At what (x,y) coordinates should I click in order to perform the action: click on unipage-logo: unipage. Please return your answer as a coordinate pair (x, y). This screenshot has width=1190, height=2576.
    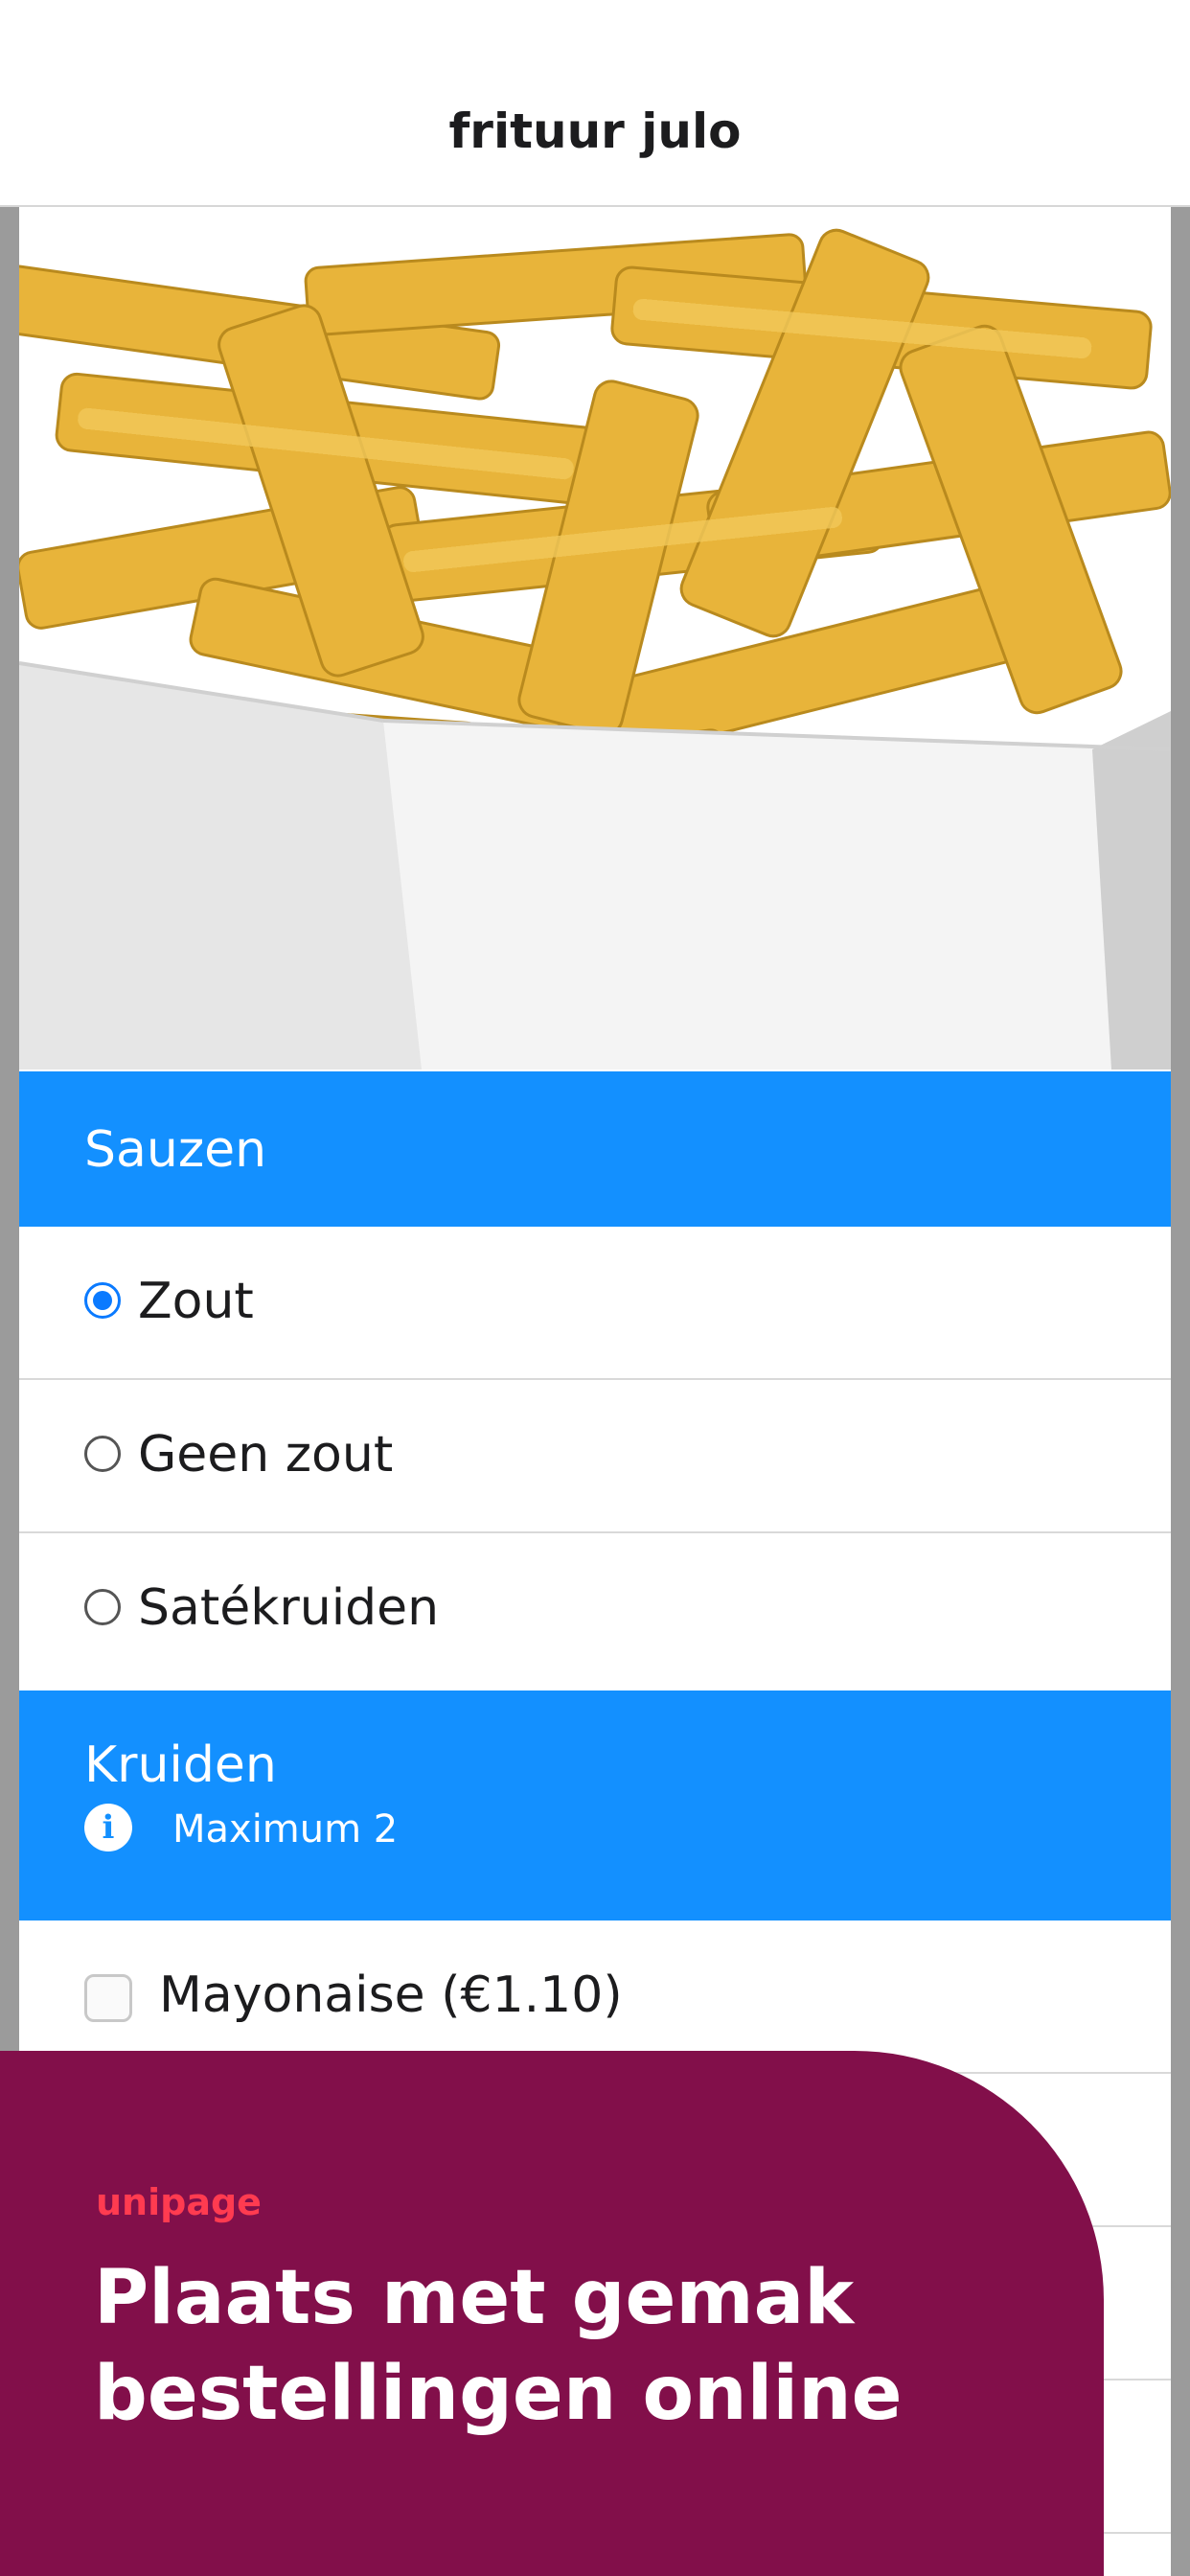
    Looking at the image, I should click on (179, 2202).